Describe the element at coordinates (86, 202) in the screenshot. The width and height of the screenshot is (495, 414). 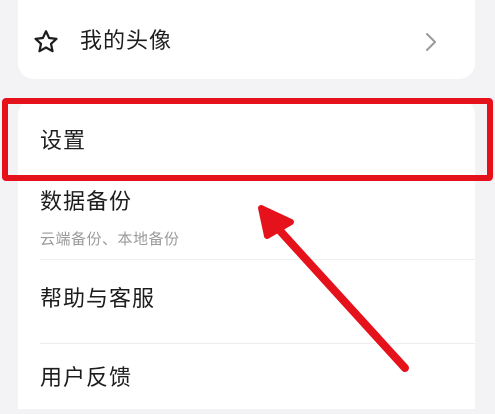
I see `menu-item-label: 数据备份` at that location.